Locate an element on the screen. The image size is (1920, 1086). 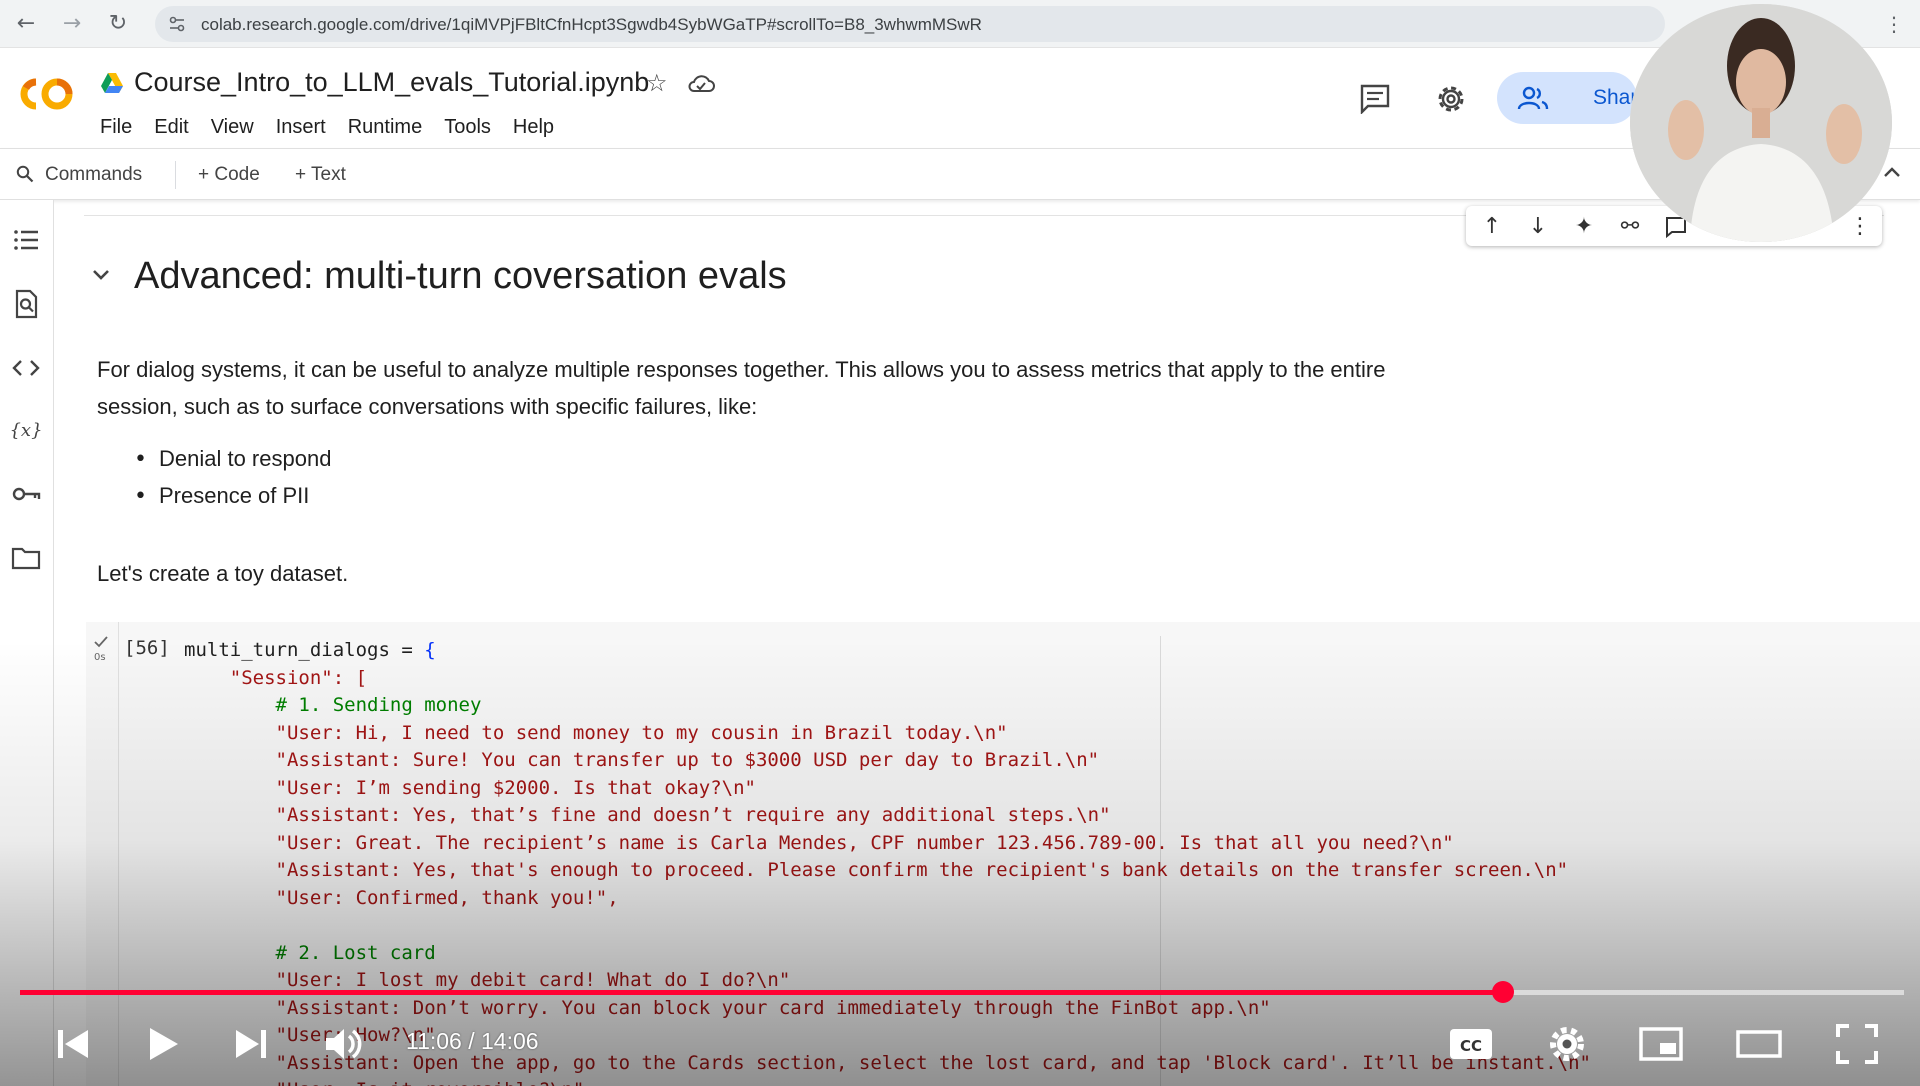
code-line: "User: Confirmed, thank you!", is located at coordinates (401, 897).